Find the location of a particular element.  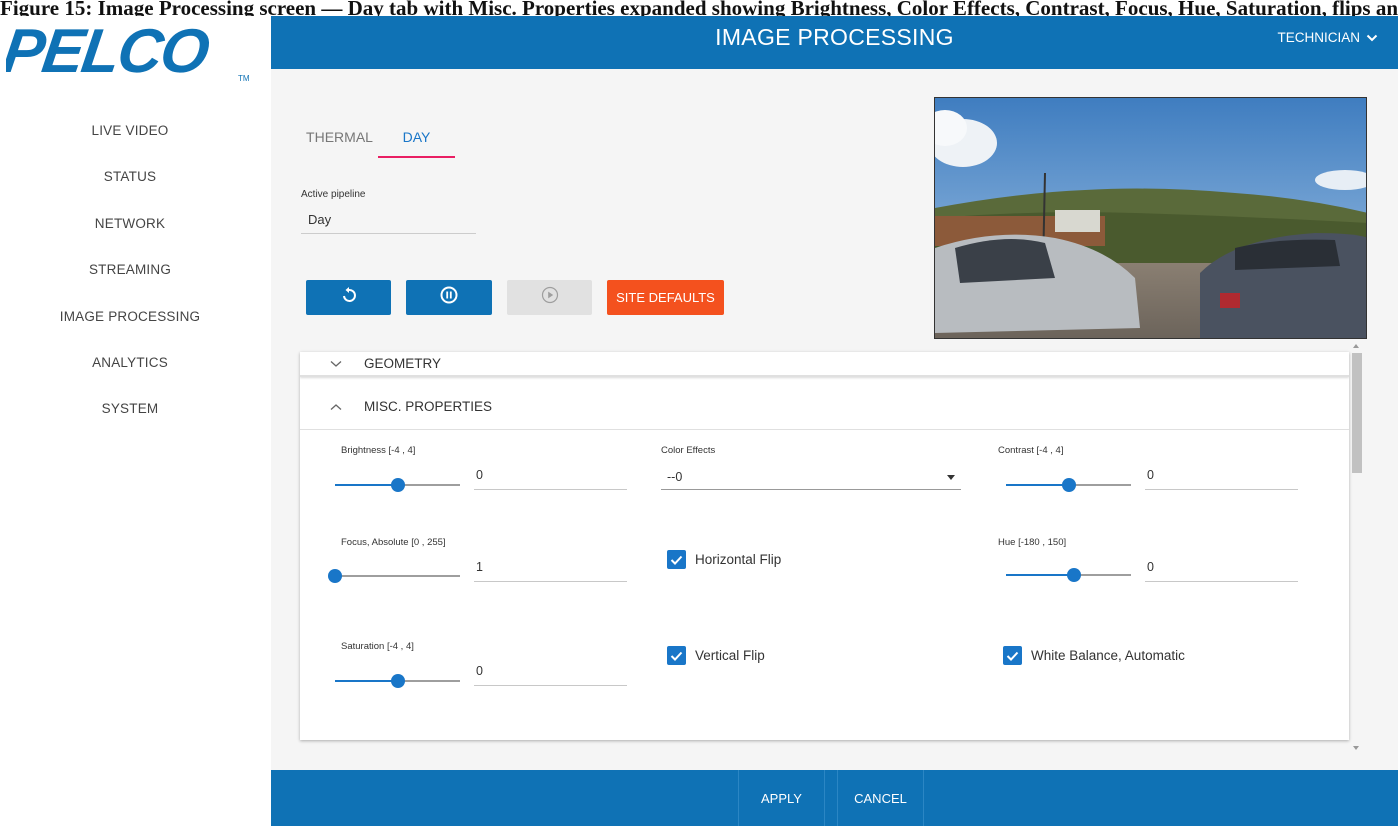

color-effects-select: --0 is located at coordinates (811, 477).